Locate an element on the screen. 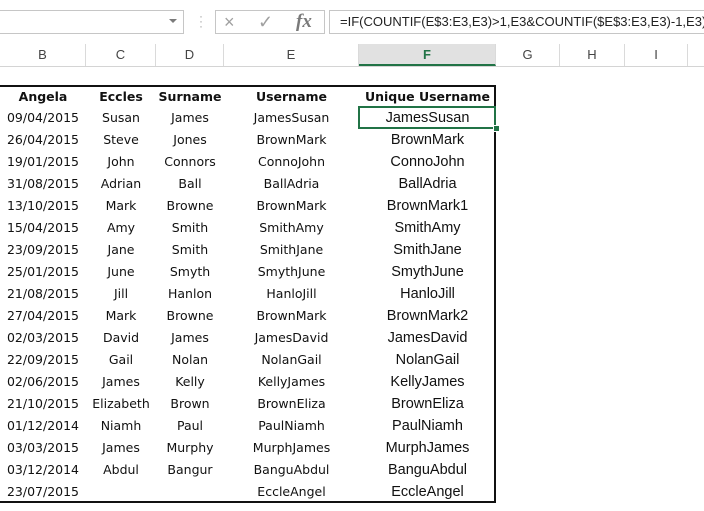  cell-surname: Murphy is located at coordinates (190, 448).